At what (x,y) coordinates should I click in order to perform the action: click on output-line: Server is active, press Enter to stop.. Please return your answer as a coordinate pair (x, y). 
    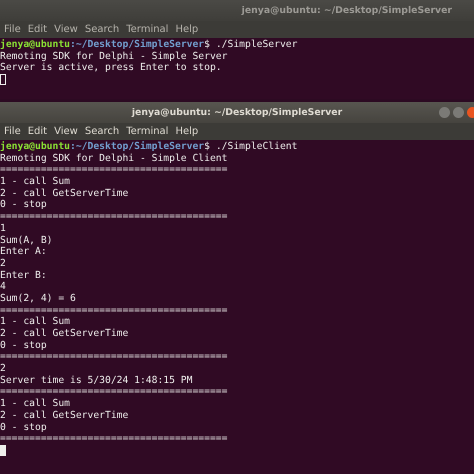
    Looking at the image, I should click on (111, 68).